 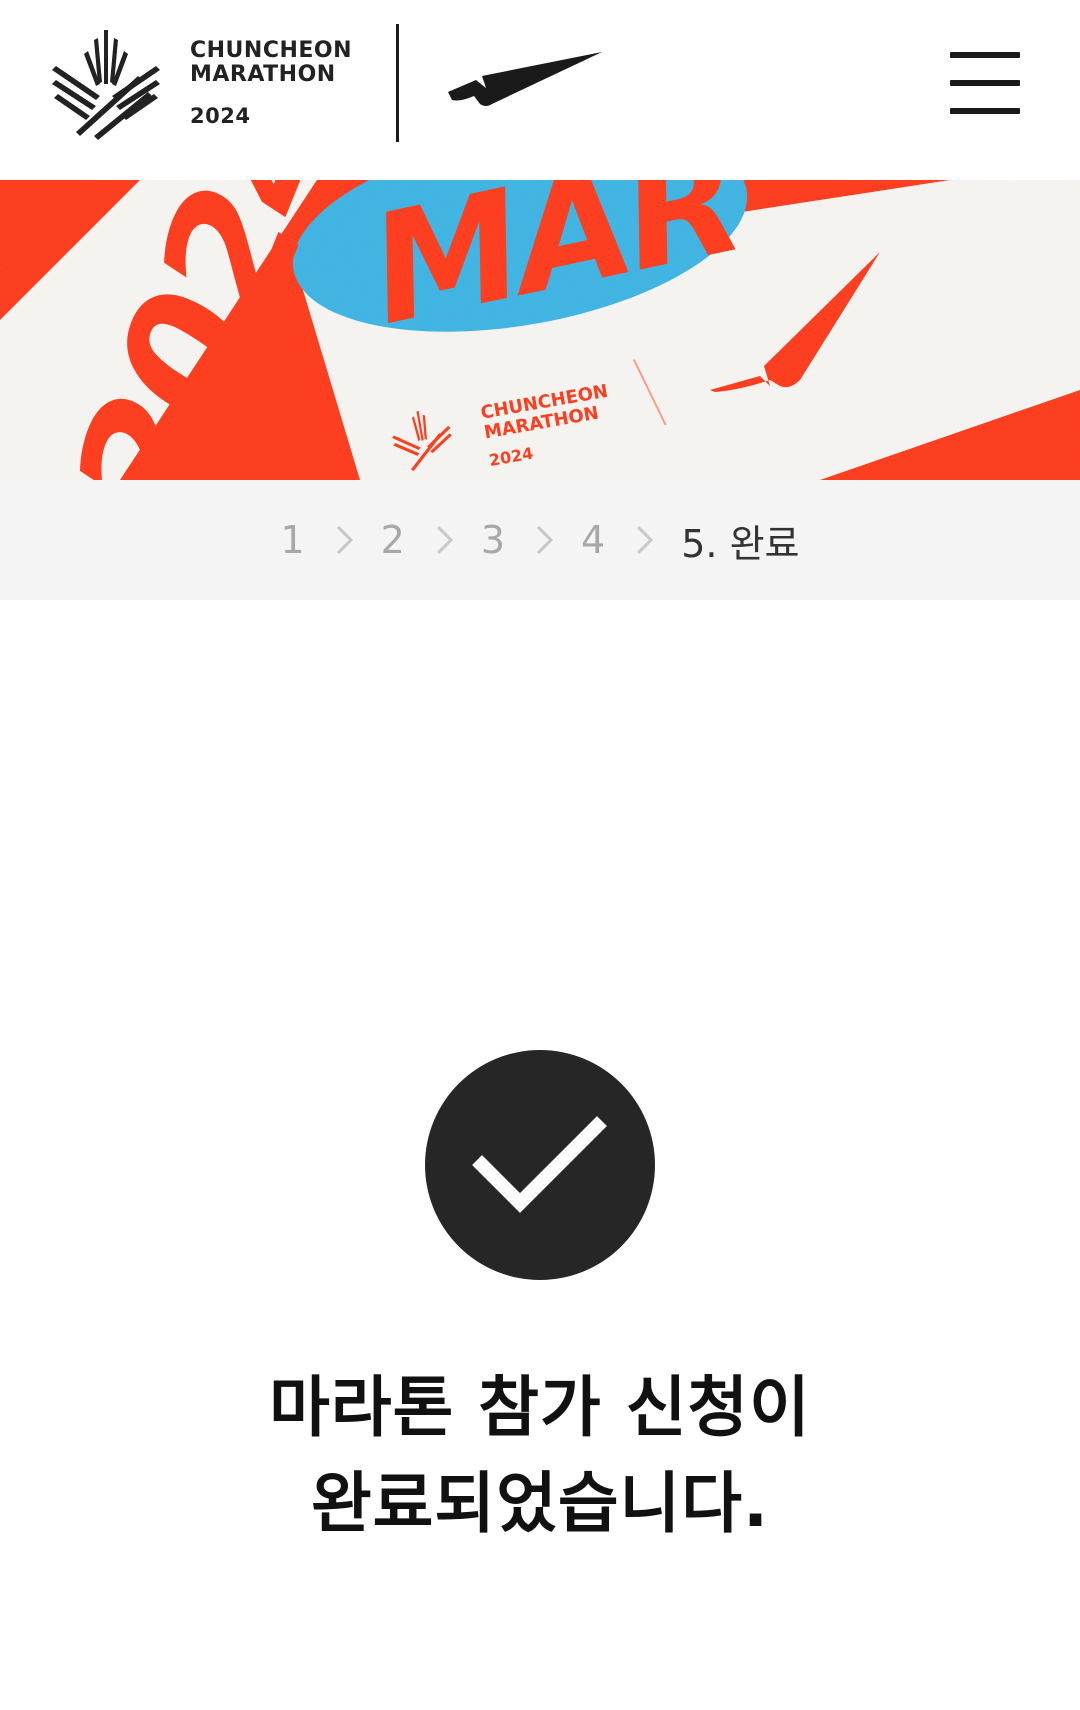 I want to click on step-1: 1, so click(x=292, y=540).